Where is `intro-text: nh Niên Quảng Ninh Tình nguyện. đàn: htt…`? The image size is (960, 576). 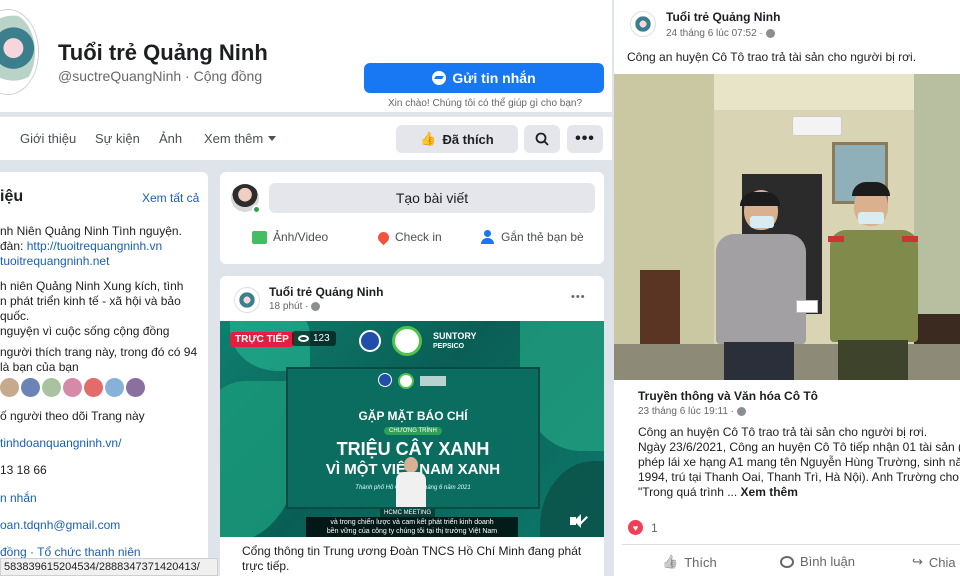
intro-text: nh Niên Quảng Ninh Tình nguyện. đàn: htt… is located at coordinates (102, 299).